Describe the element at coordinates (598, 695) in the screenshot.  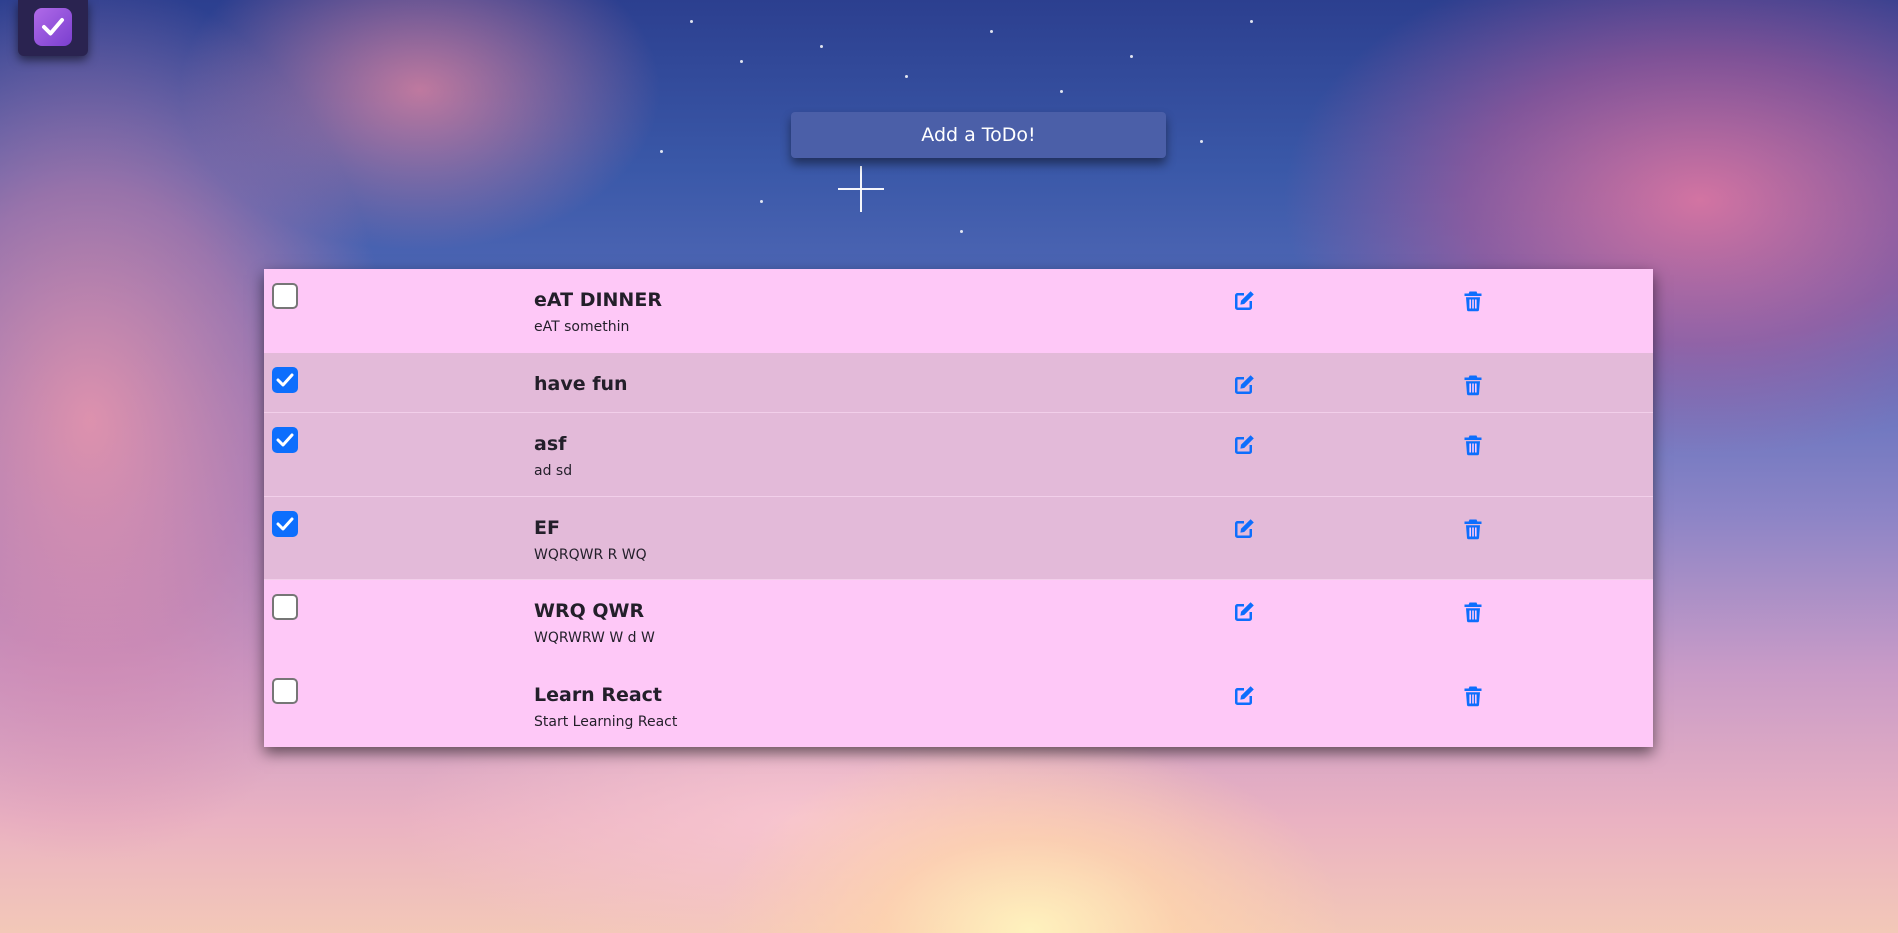
I see `todo-title: Learn React` at that location.